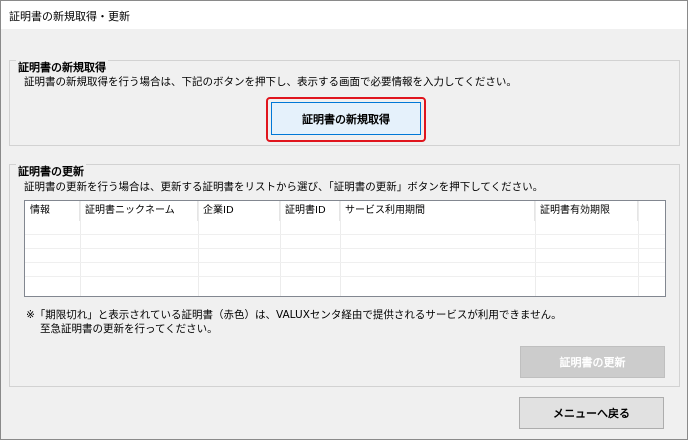 Image resolution: width=688 pixels, height=440 pixels. Describe the element at coordinates (62, 67) in the screenshot. I see `new-certificate-group-title: 証明書の新規取得` at that location.